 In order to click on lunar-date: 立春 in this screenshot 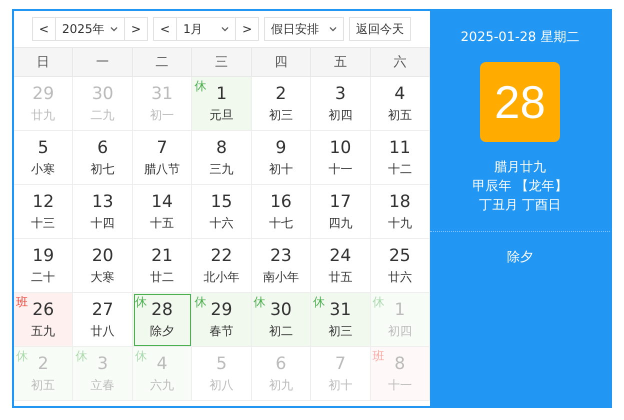, I will do `click(102, 385)`.